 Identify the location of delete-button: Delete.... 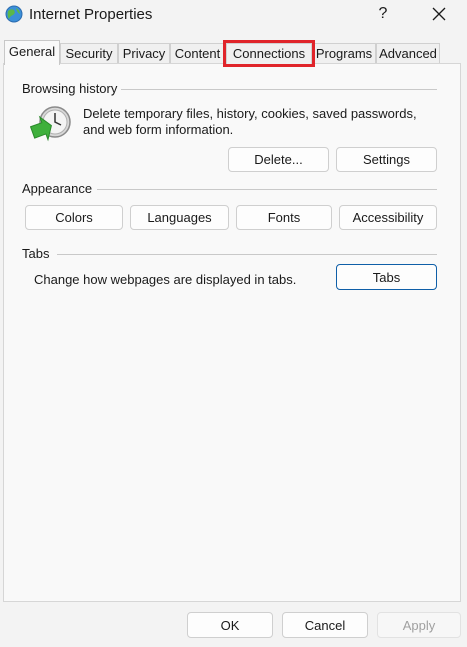
(278, 159).